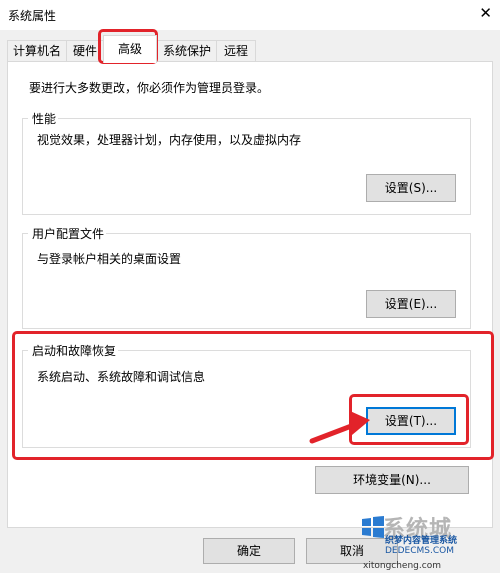 Image resolution: width=500 pixels, height=573 pixels. What do you see at coordinates (249, 551) in the screenshot?
I see `ok-button: 确定` at bounding box center [249, 551].